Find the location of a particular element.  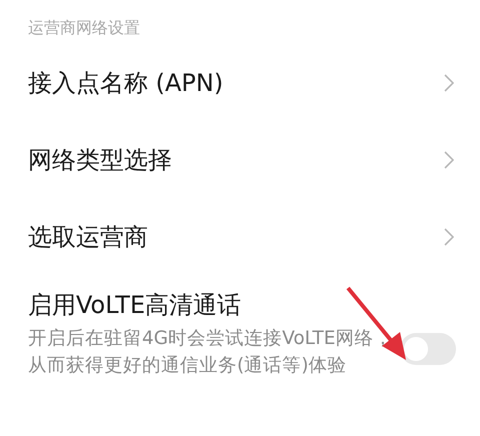

settings-item: 网络类型选择 is located at coordinates (100, 160).